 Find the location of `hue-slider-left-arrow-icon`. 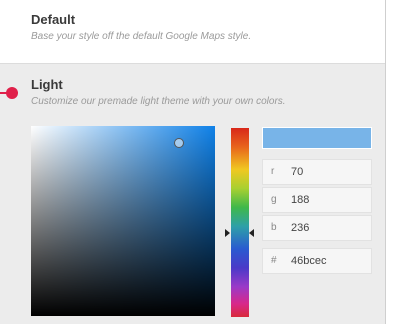

hue-slider-left-arrow-icon is located at coordinates (227, 233).